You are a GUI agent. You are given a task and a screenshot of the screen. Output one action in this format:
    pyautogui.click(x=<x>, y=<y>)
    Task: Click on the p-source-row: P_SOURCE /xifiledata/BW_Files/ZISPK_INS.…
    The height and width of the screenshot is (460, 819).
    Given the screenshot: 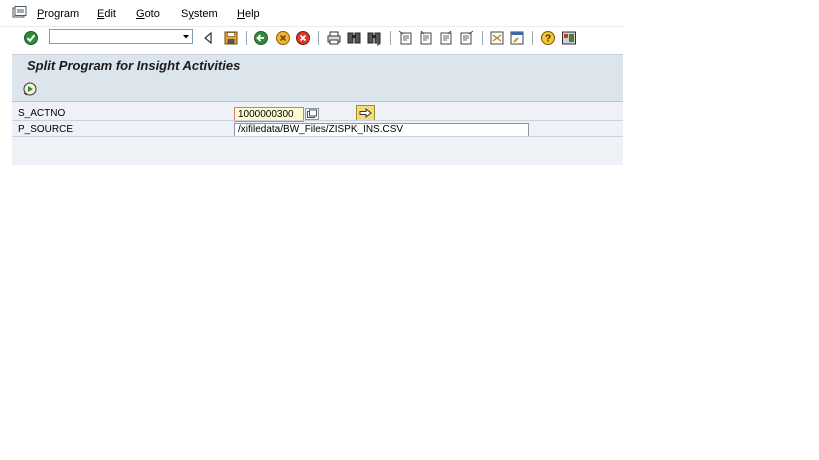 What is the action you would take?
    pyautogui.click(x=317, y=129)
    